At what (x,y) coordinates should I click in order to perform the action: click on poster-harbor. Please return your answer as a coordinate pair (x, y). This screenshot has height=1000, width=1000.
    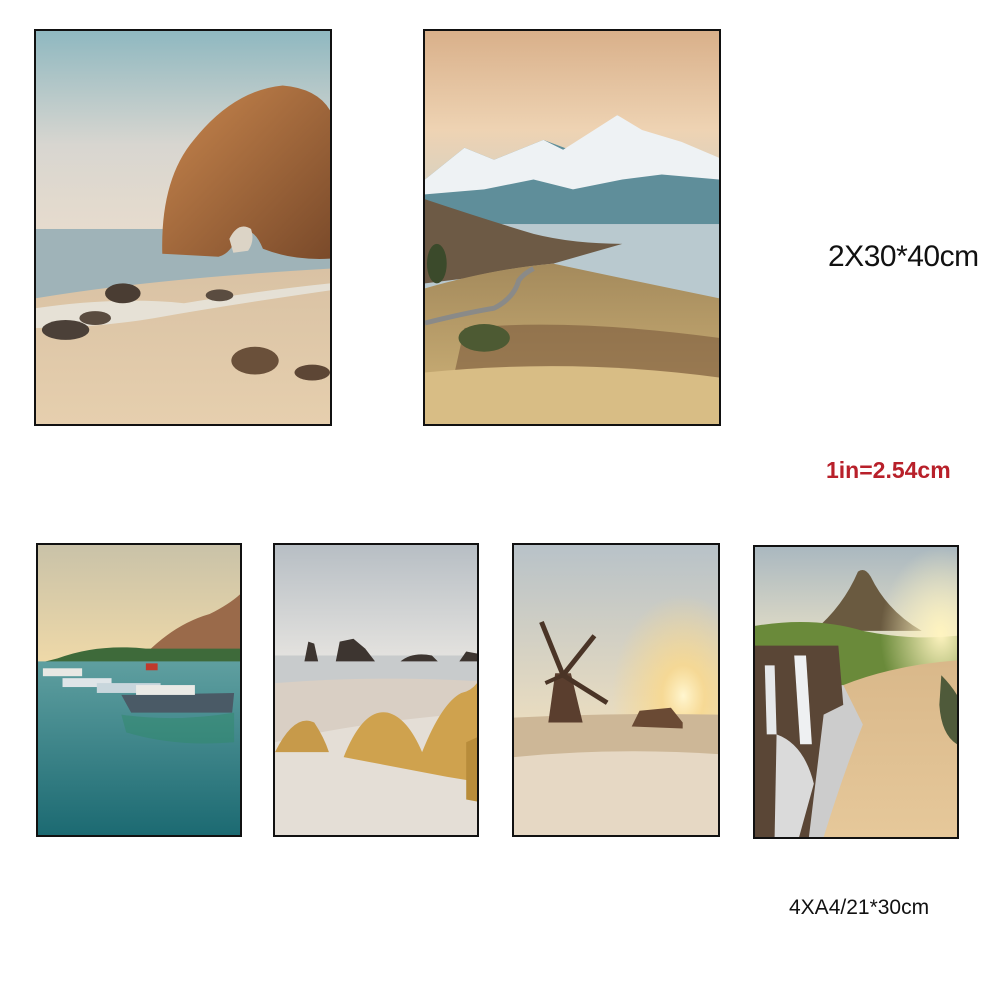
    Looking at the image, I should click on (139, 690).